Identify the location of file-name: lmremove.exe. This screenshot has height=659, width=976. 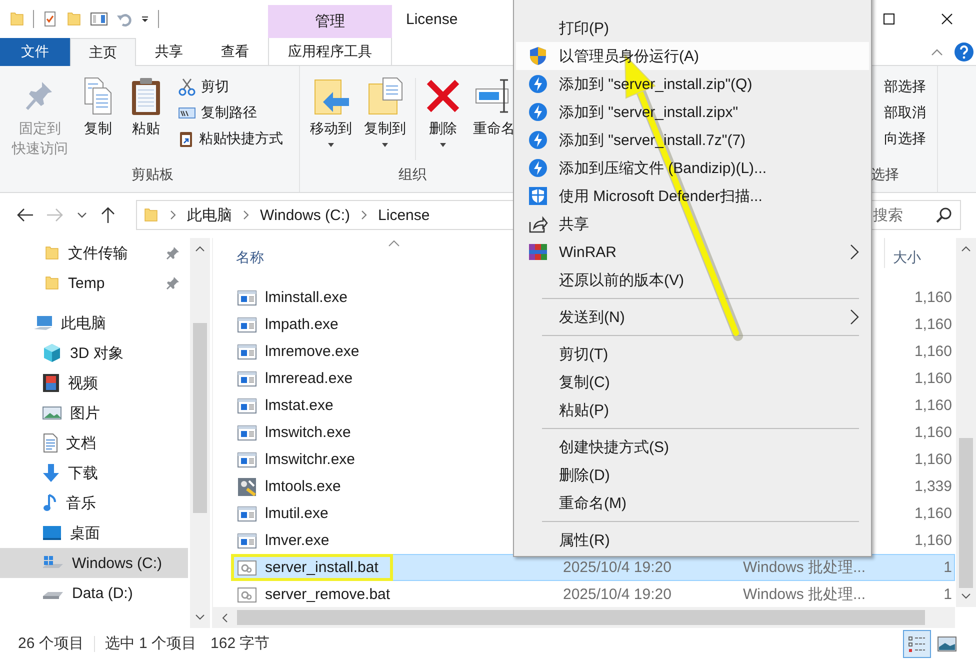
(312, 351).